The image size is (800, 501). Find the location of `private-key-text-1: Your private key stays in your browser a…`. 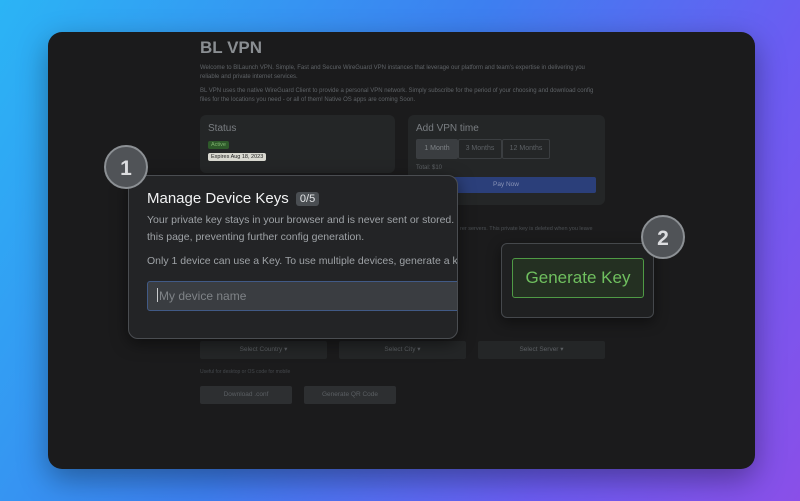

private-key-text-1: Your private key stays in your browser a… is located at coordinates (302, 220).